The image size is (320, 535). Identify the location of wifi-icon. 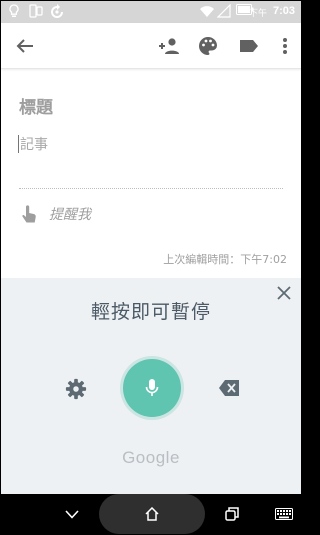
(207, 11).